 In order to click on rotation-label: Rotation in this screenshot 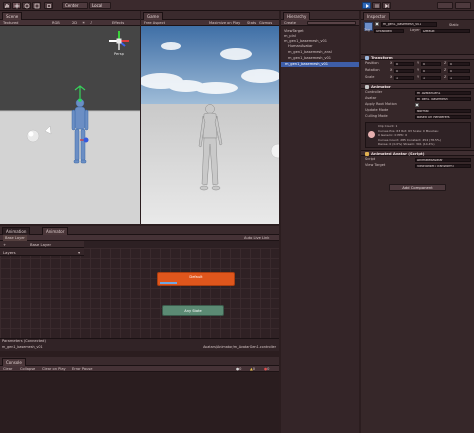, I will do `click(372, 70)`.